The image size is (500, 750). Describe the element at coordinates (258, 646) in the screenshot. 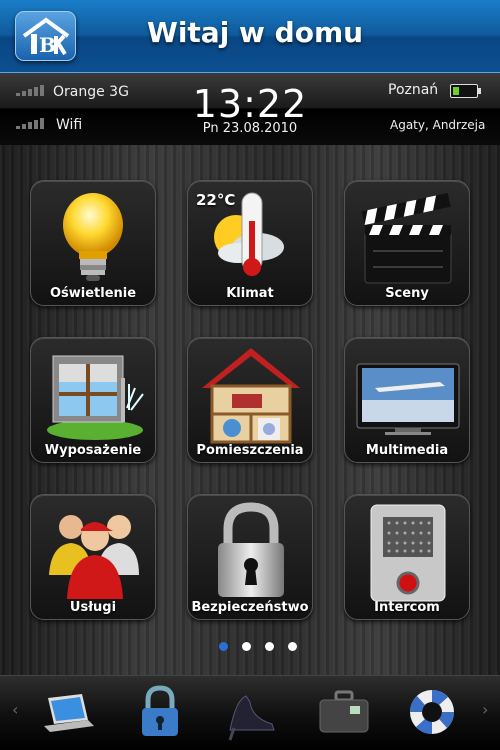

I see `page-indicator` at that location.